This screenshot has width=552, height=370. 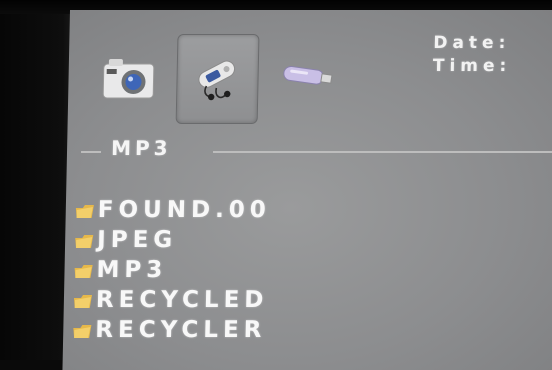 I want to click on folder-item-recycled: RECYCLED, so click(x=171, y=300).